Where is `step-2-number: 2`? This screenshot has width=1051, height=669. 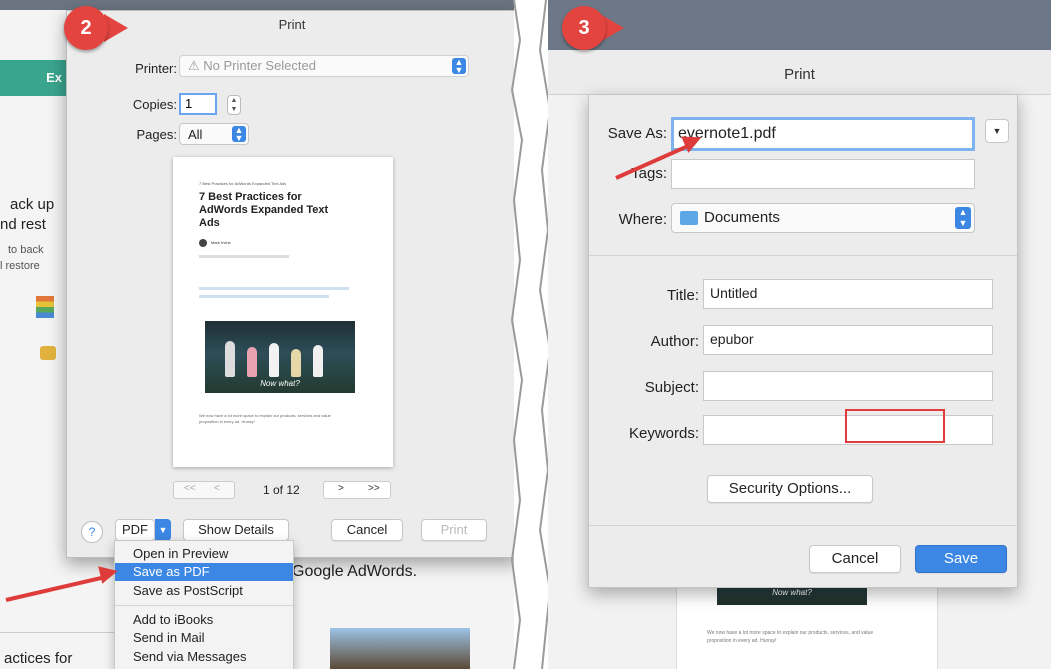
step-2-number: 2 is located at coordinates (86, 28).